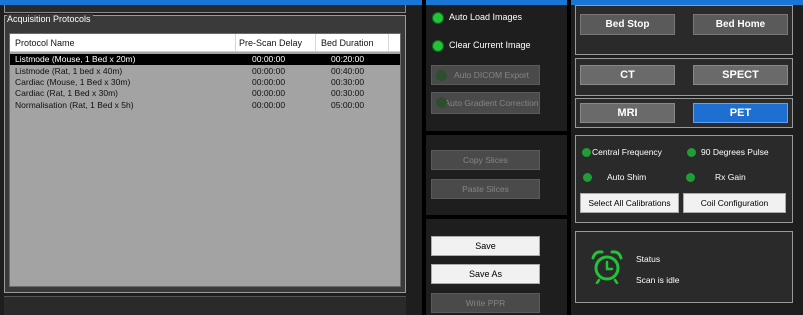 The width and height of the screenshot is (803, 315). Describe the element at coordinates (684, 30) in the screenshot. I see `bed-controls-box: Bed Stop Bed Home` at that location.